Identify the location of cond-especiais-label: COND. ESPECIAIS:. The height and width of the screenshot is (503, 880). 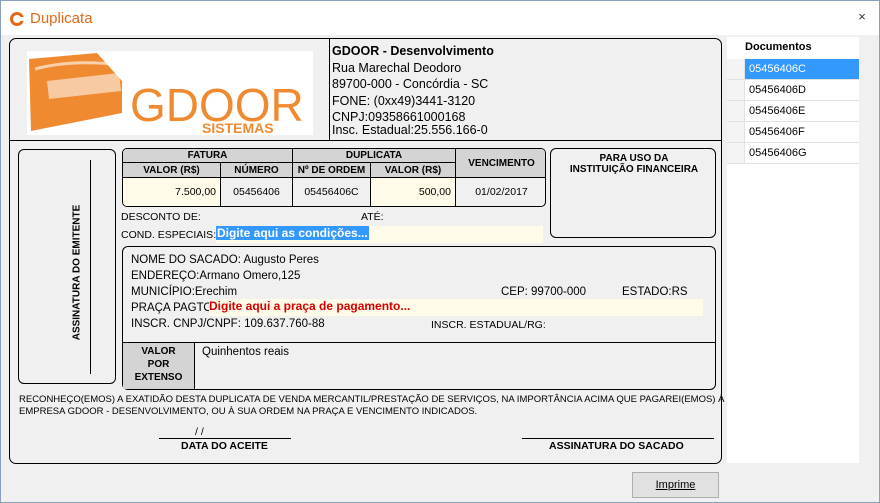
(169, 235).